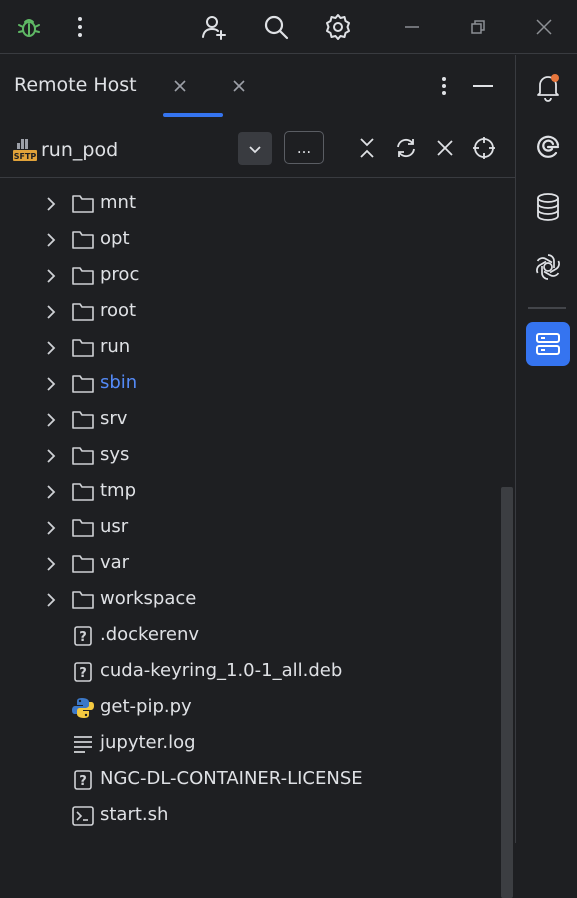 This screenshot has width=577, height=898. I want to click on python-file-icon, so click(83, 708).